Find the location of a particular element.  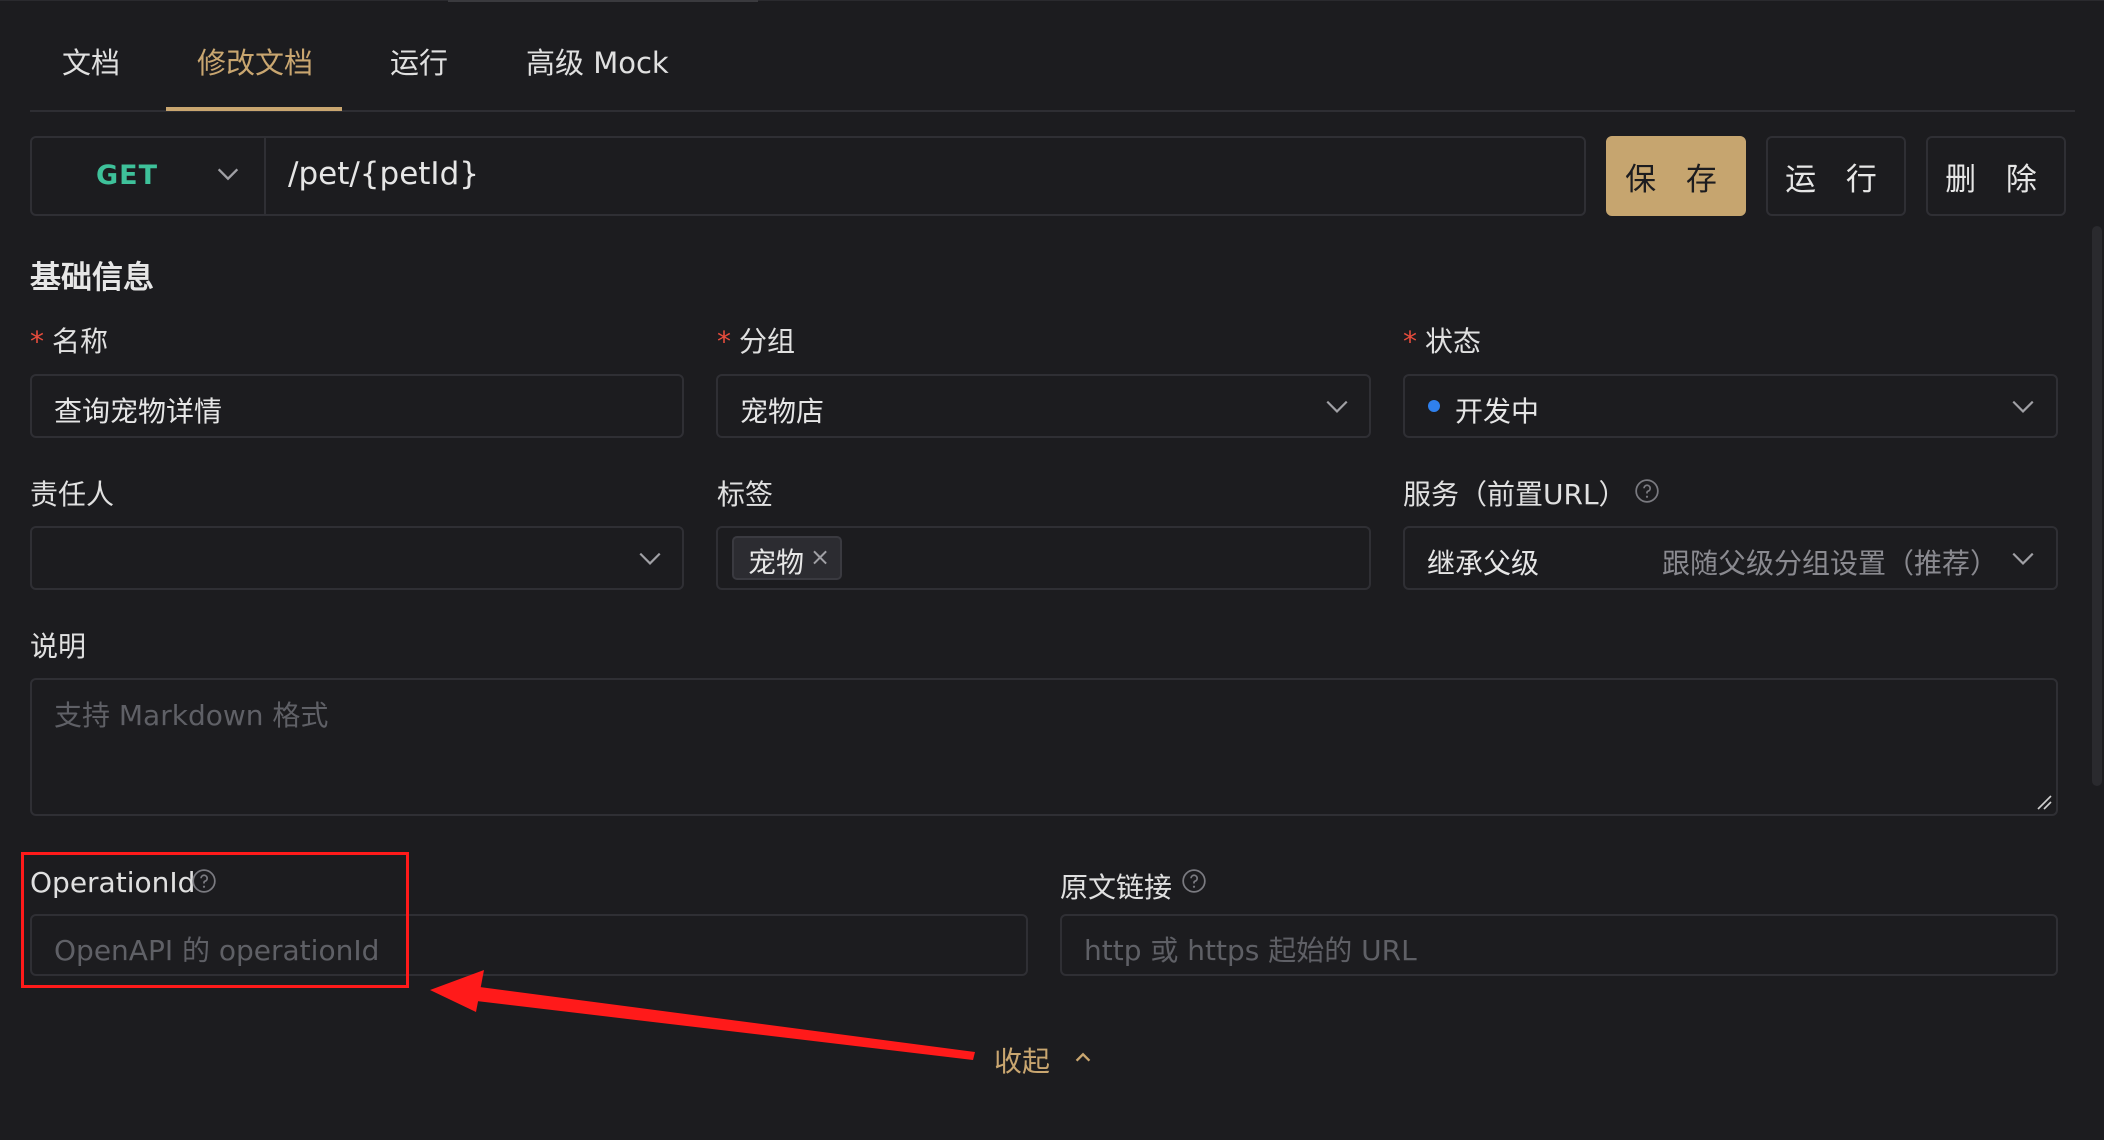

active-tab-indicator is located at coordinates (254, 109).